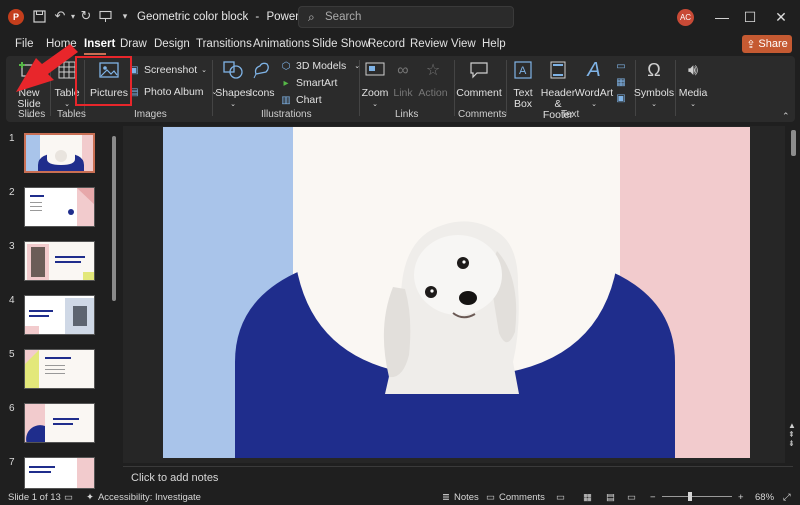  What do you see at coordinates (653, 497) in the screenshot?
I see `zoom-out-icon: −` at bounding box center [653, 497].